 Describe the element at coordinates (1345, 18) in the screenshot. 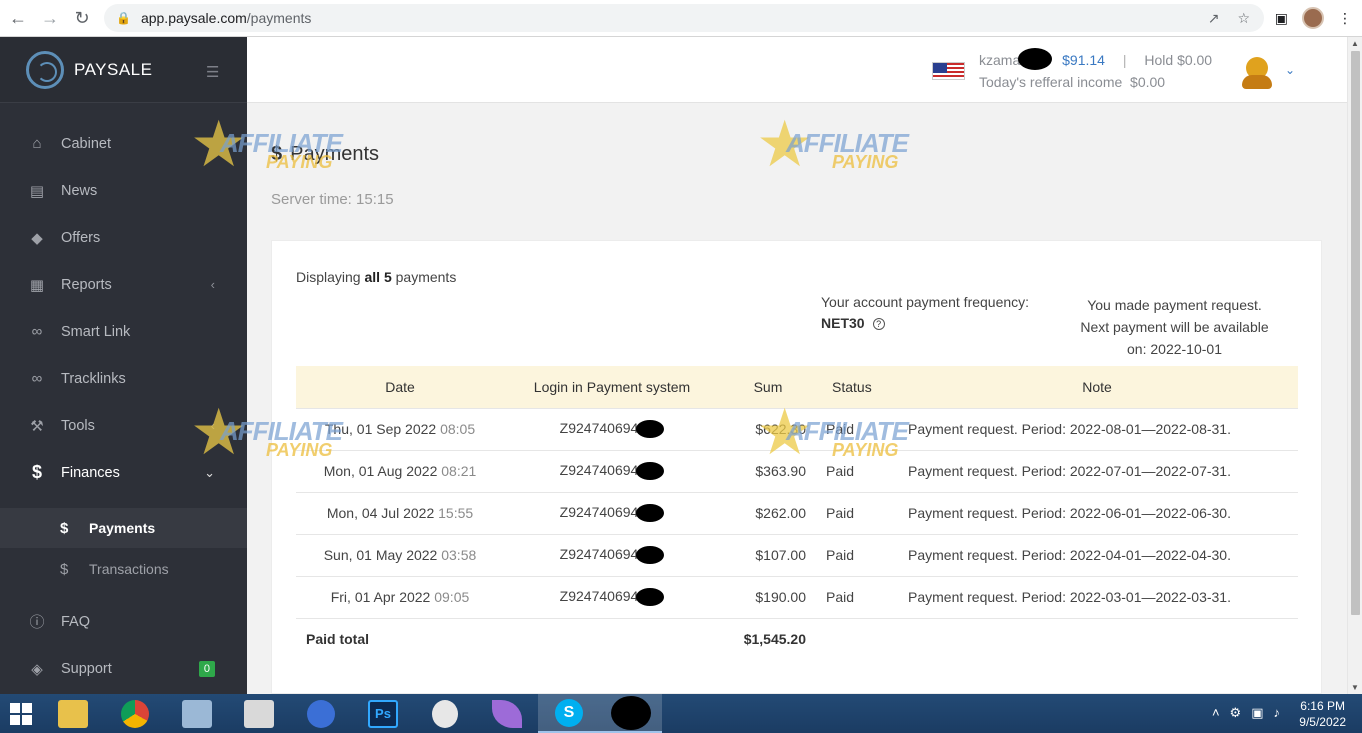

I see `kebab-menu-icon: ⋮` at that location.